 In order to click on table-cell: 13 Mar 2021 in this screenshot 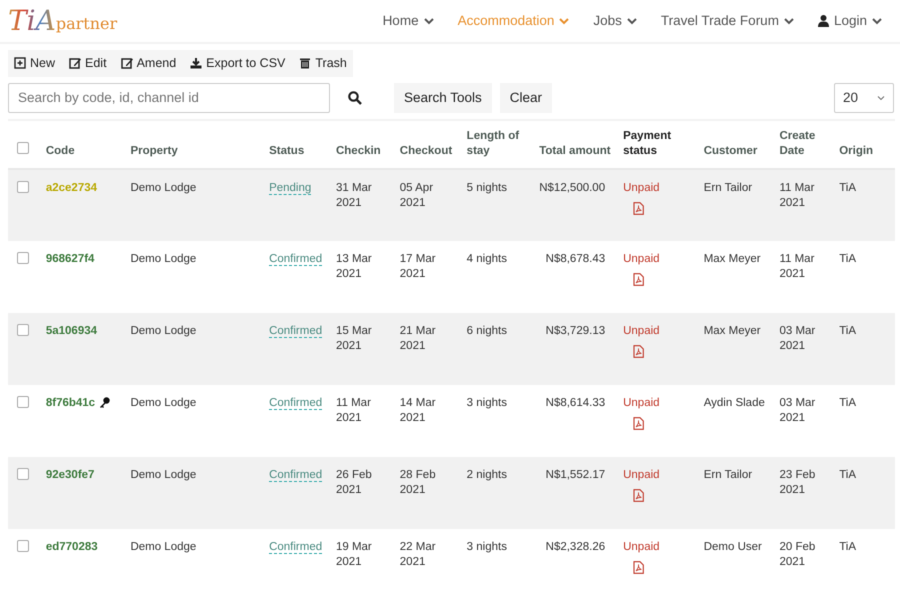, I will do `click(354, 266)`.